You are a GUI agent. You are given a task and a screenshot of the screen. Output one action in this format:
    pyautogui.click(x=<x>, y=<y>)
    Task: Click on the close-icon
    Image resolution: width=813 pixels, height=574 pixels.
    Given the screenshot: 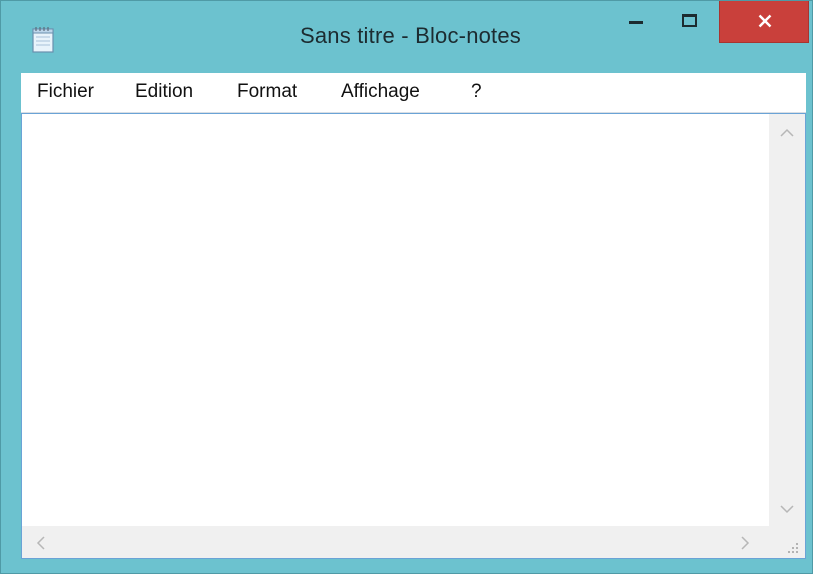 What is the action you would take?
    pyautogui.click(x=765, y=21)
    